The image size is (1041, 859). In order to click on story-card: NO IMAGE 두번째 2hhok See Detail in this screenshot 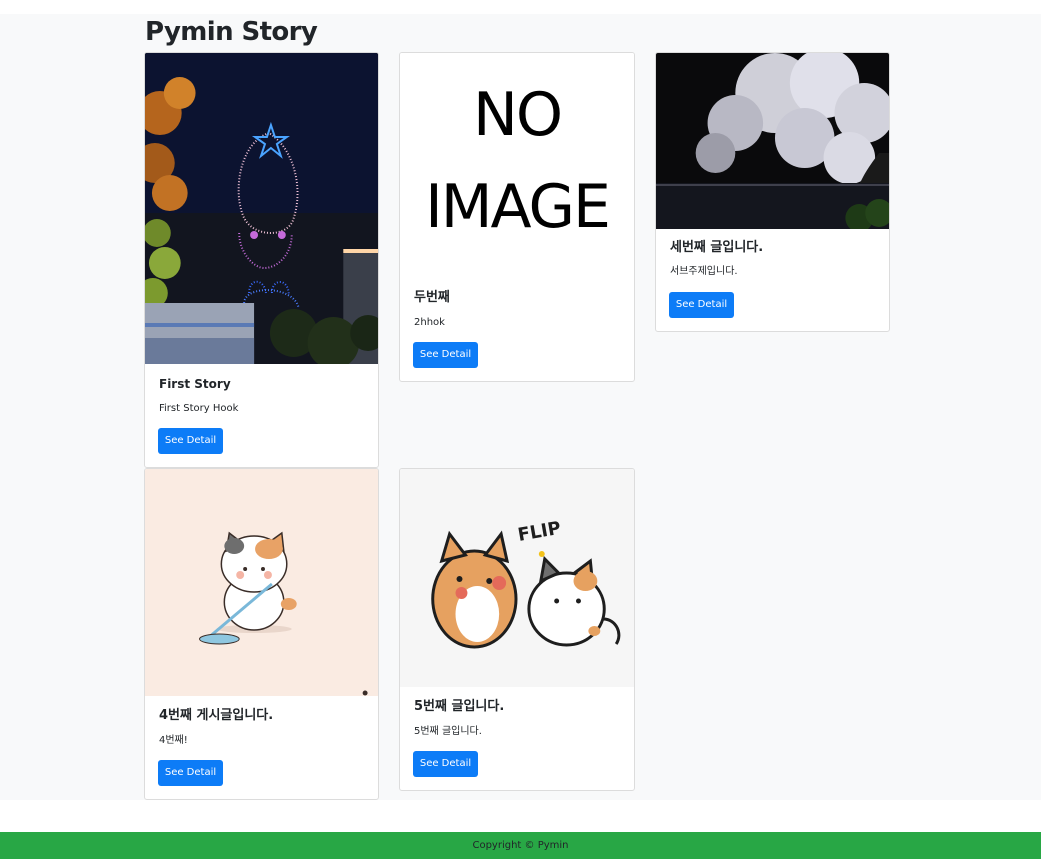, I will do `click(517, 217)`.